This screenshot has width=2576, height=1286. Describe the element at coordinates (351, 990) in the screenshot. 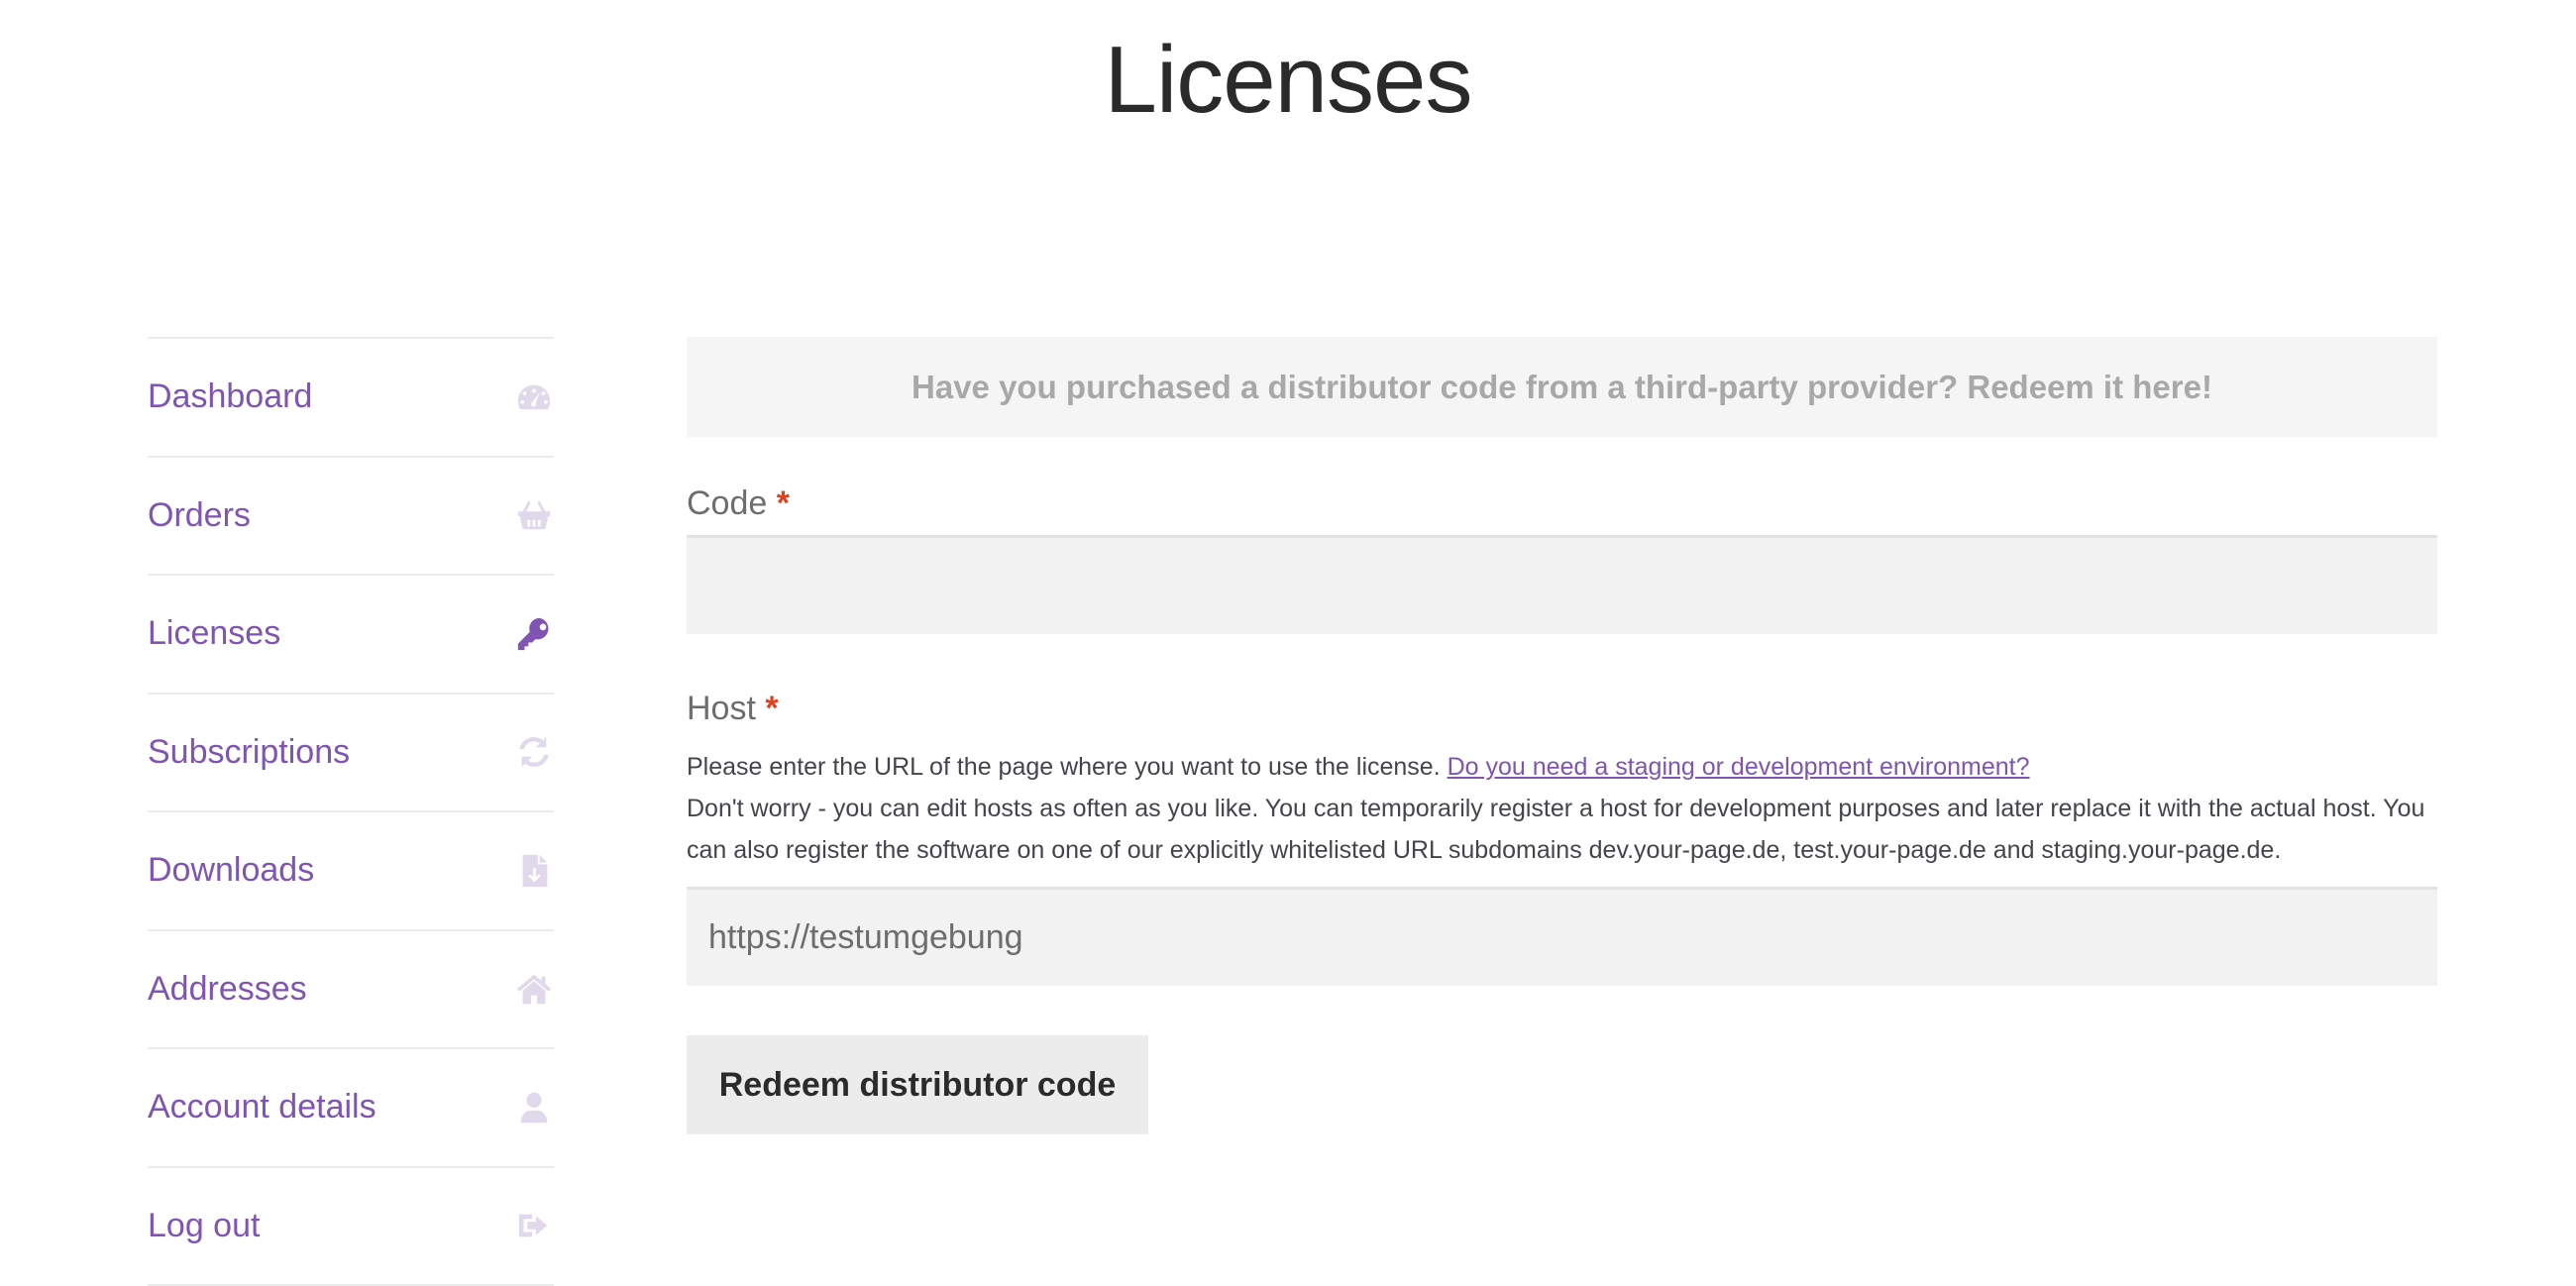

I see `nav-item-addresses: Addresses` at that location.